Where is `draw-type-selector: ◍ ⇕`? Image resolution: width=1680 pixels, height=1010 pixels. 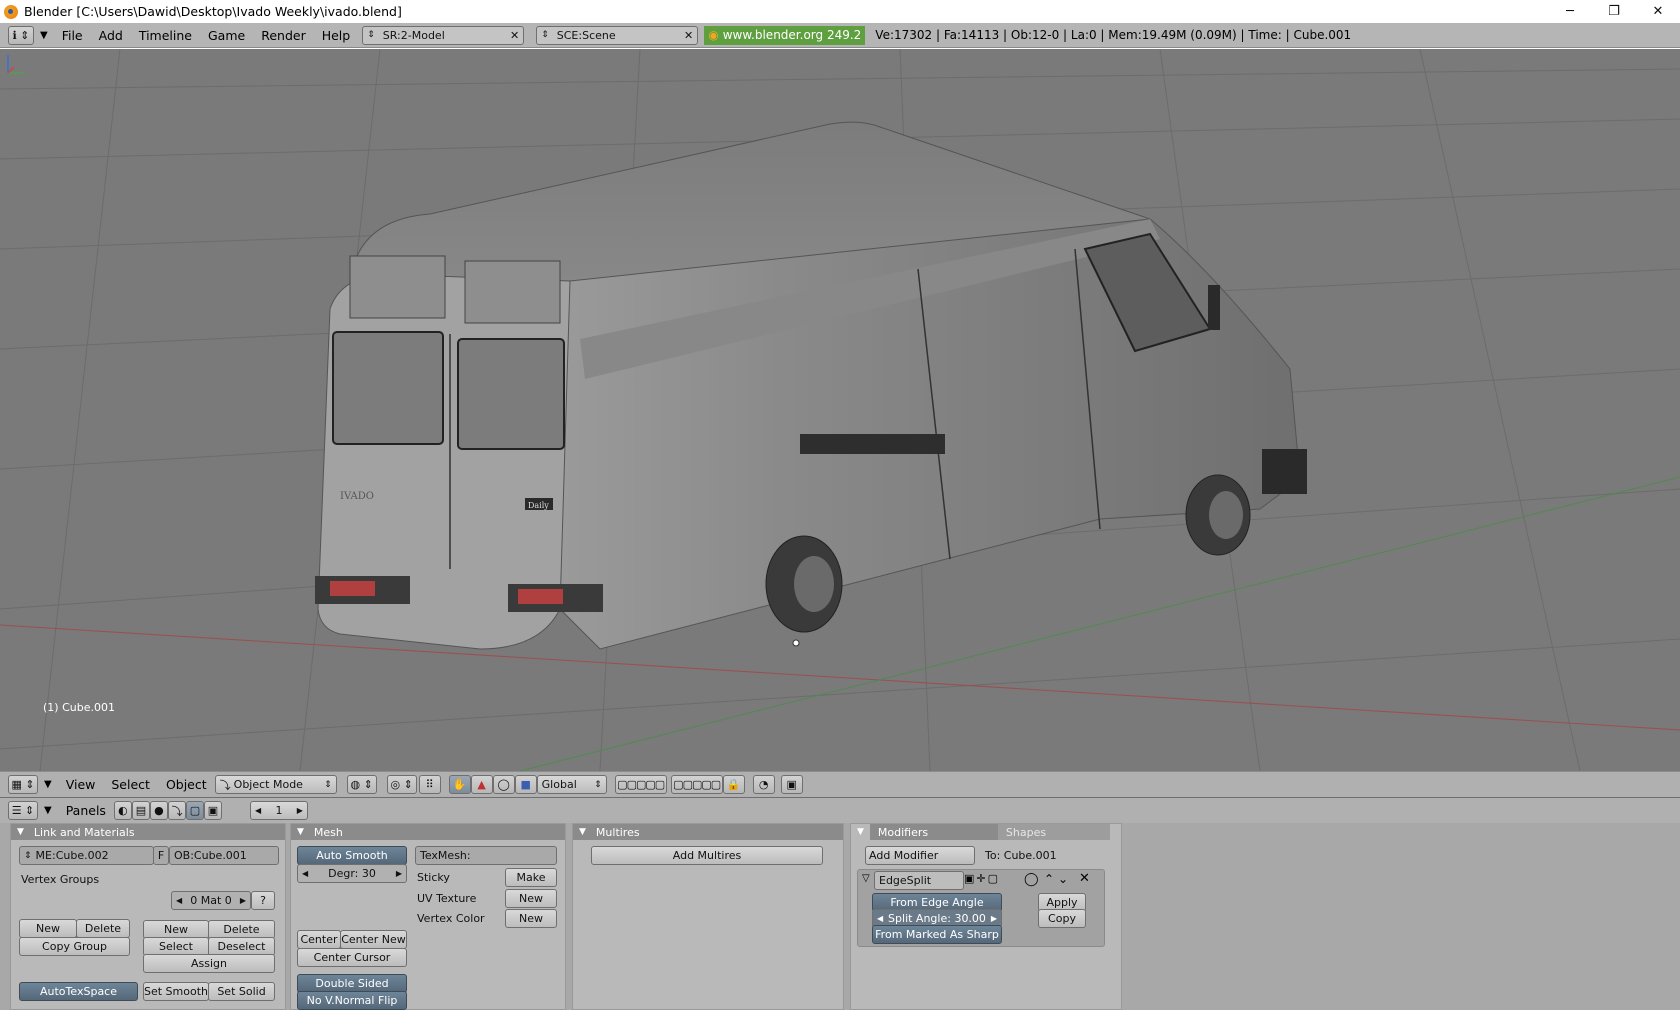
draw-type-selector: ◍ ⇕ is located at coordinates (361, 784).